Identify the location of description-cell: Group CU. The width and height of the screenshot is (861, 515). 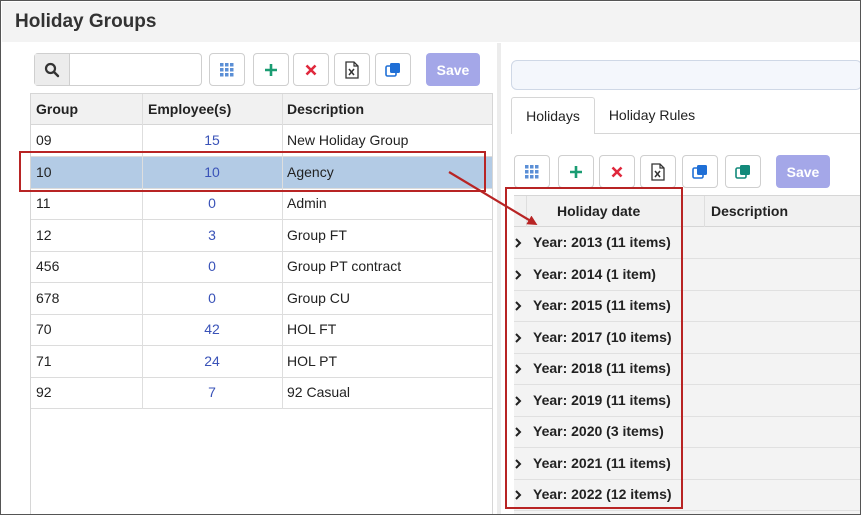
(319, 297).